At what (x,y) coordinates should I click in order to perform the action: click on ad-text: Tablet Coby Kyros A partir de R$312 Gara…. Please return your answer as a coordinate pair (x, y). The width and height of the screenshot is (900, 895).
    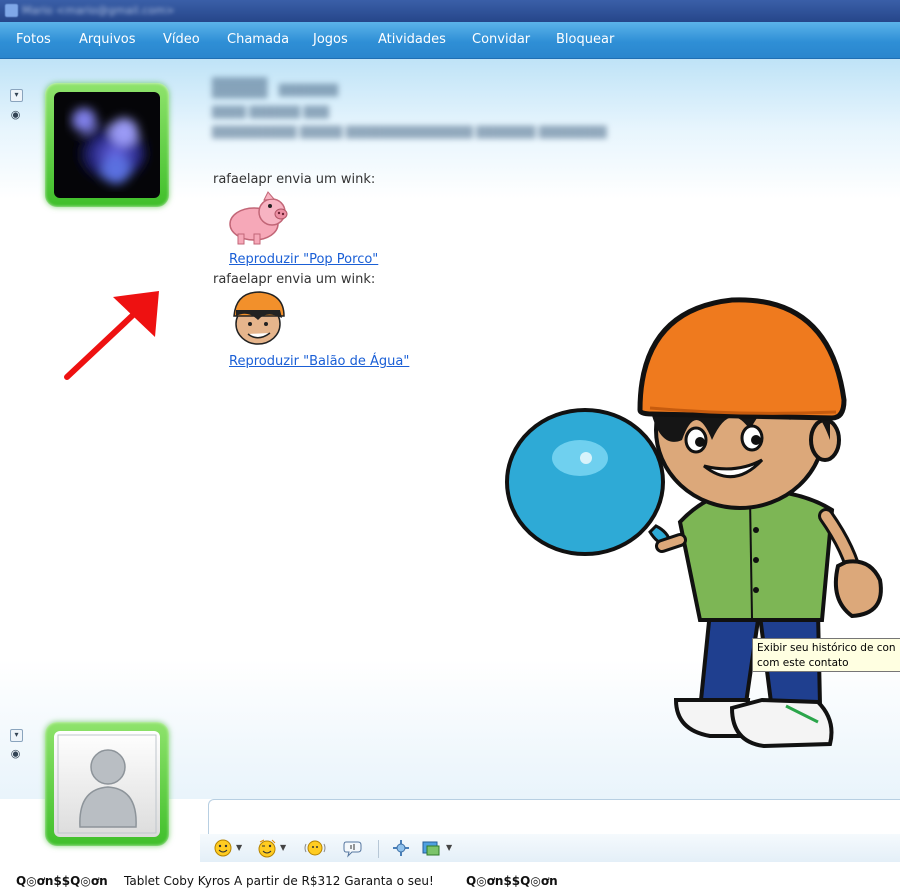
    Looking at the image, I should click on (279, 881).